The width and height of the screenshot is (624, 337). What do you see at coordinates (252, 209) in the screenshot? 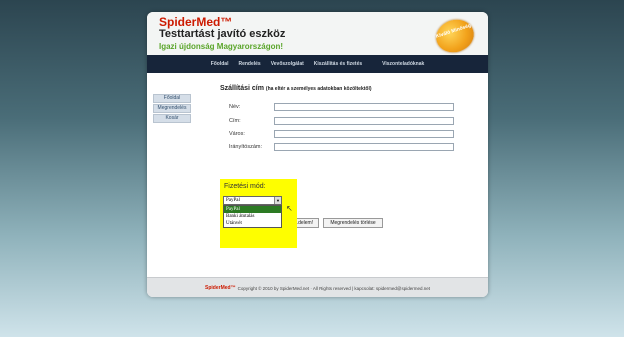
I see `option-paypal: PayPal` at bounding box center [252, 209].